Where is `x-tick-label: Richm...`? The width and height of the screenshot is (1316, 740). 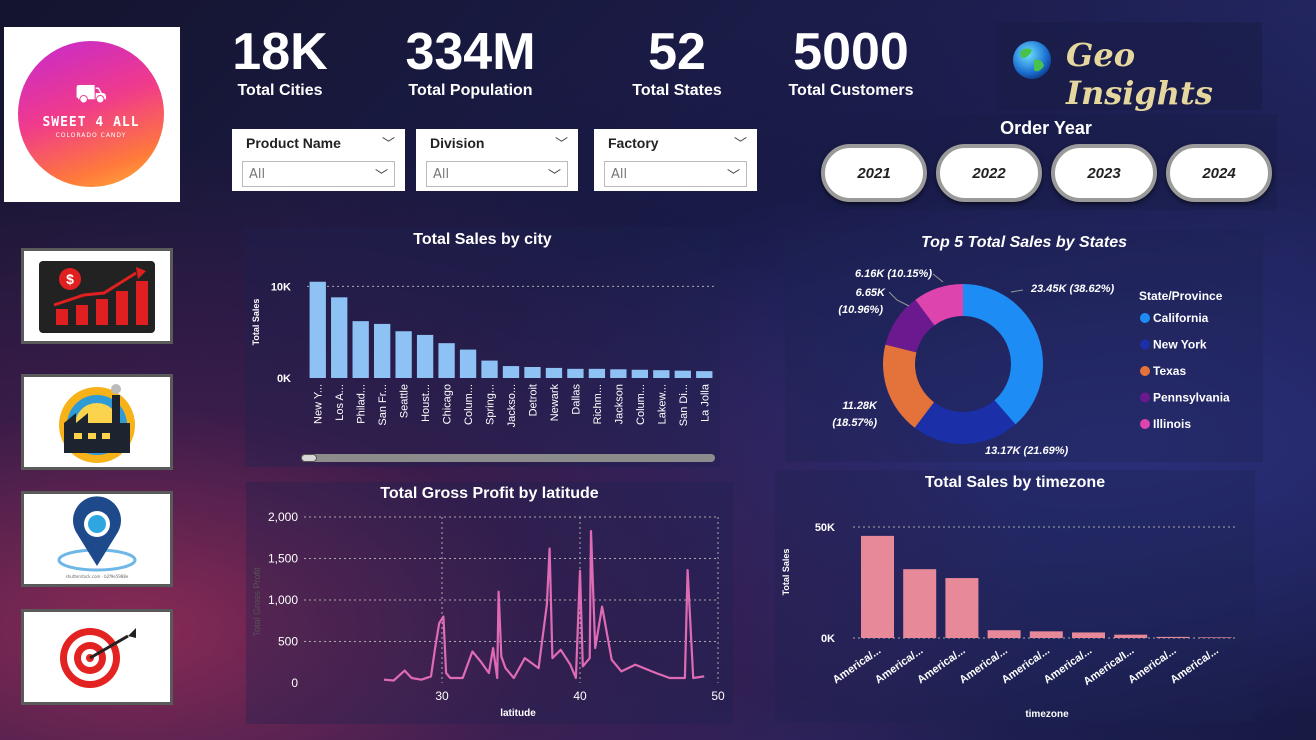
x-tick-label: Richm... is located at coordinates (598, 404).